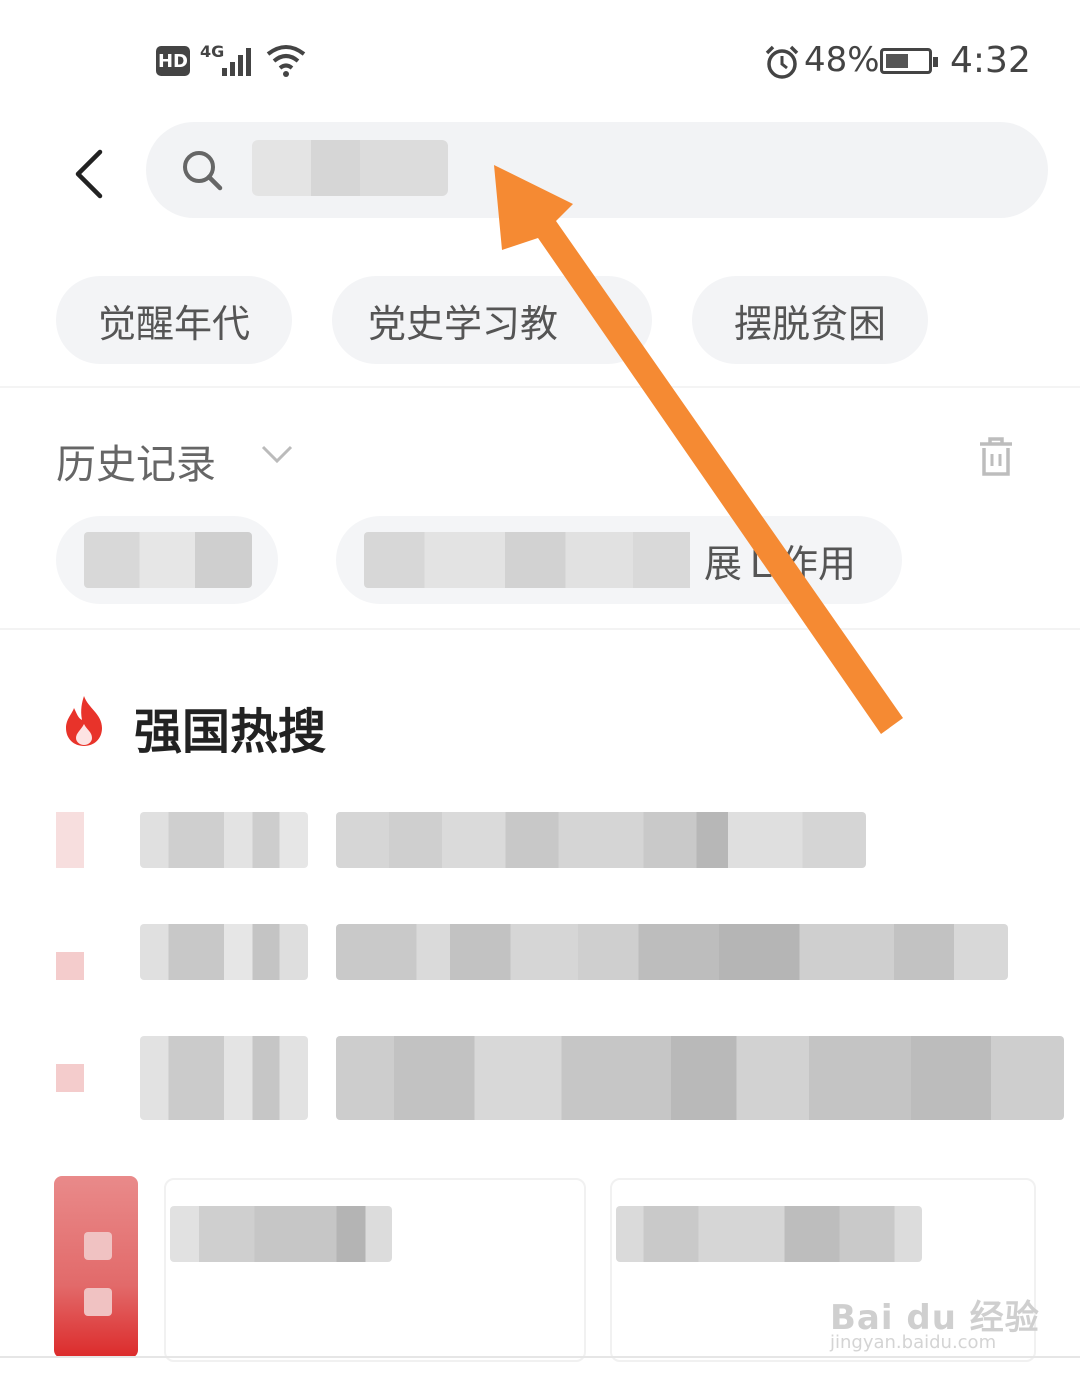 Image resolution: width=1080 pixels, height=1381 pixels. I want to click on fire-icon, so click(84, 721).